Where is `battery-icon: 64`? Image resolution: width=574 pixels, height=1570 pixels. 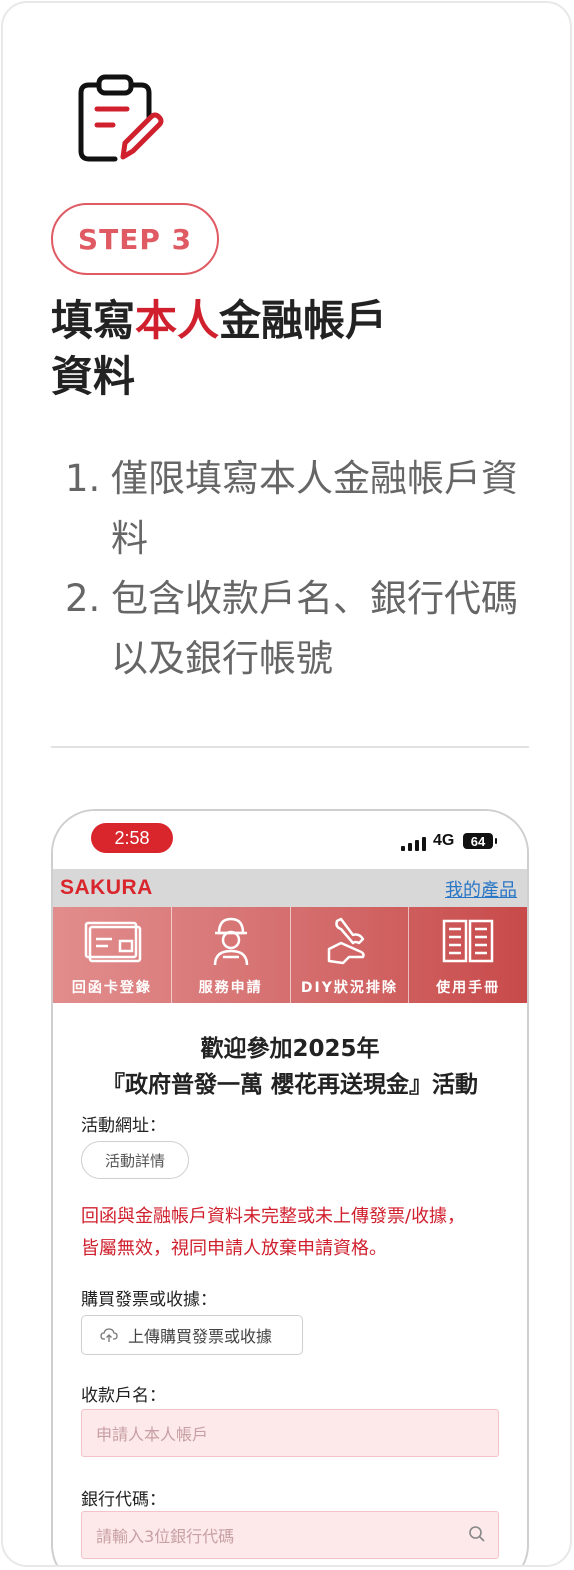
battery-icon: 64 is located at coordinates (480, 841).